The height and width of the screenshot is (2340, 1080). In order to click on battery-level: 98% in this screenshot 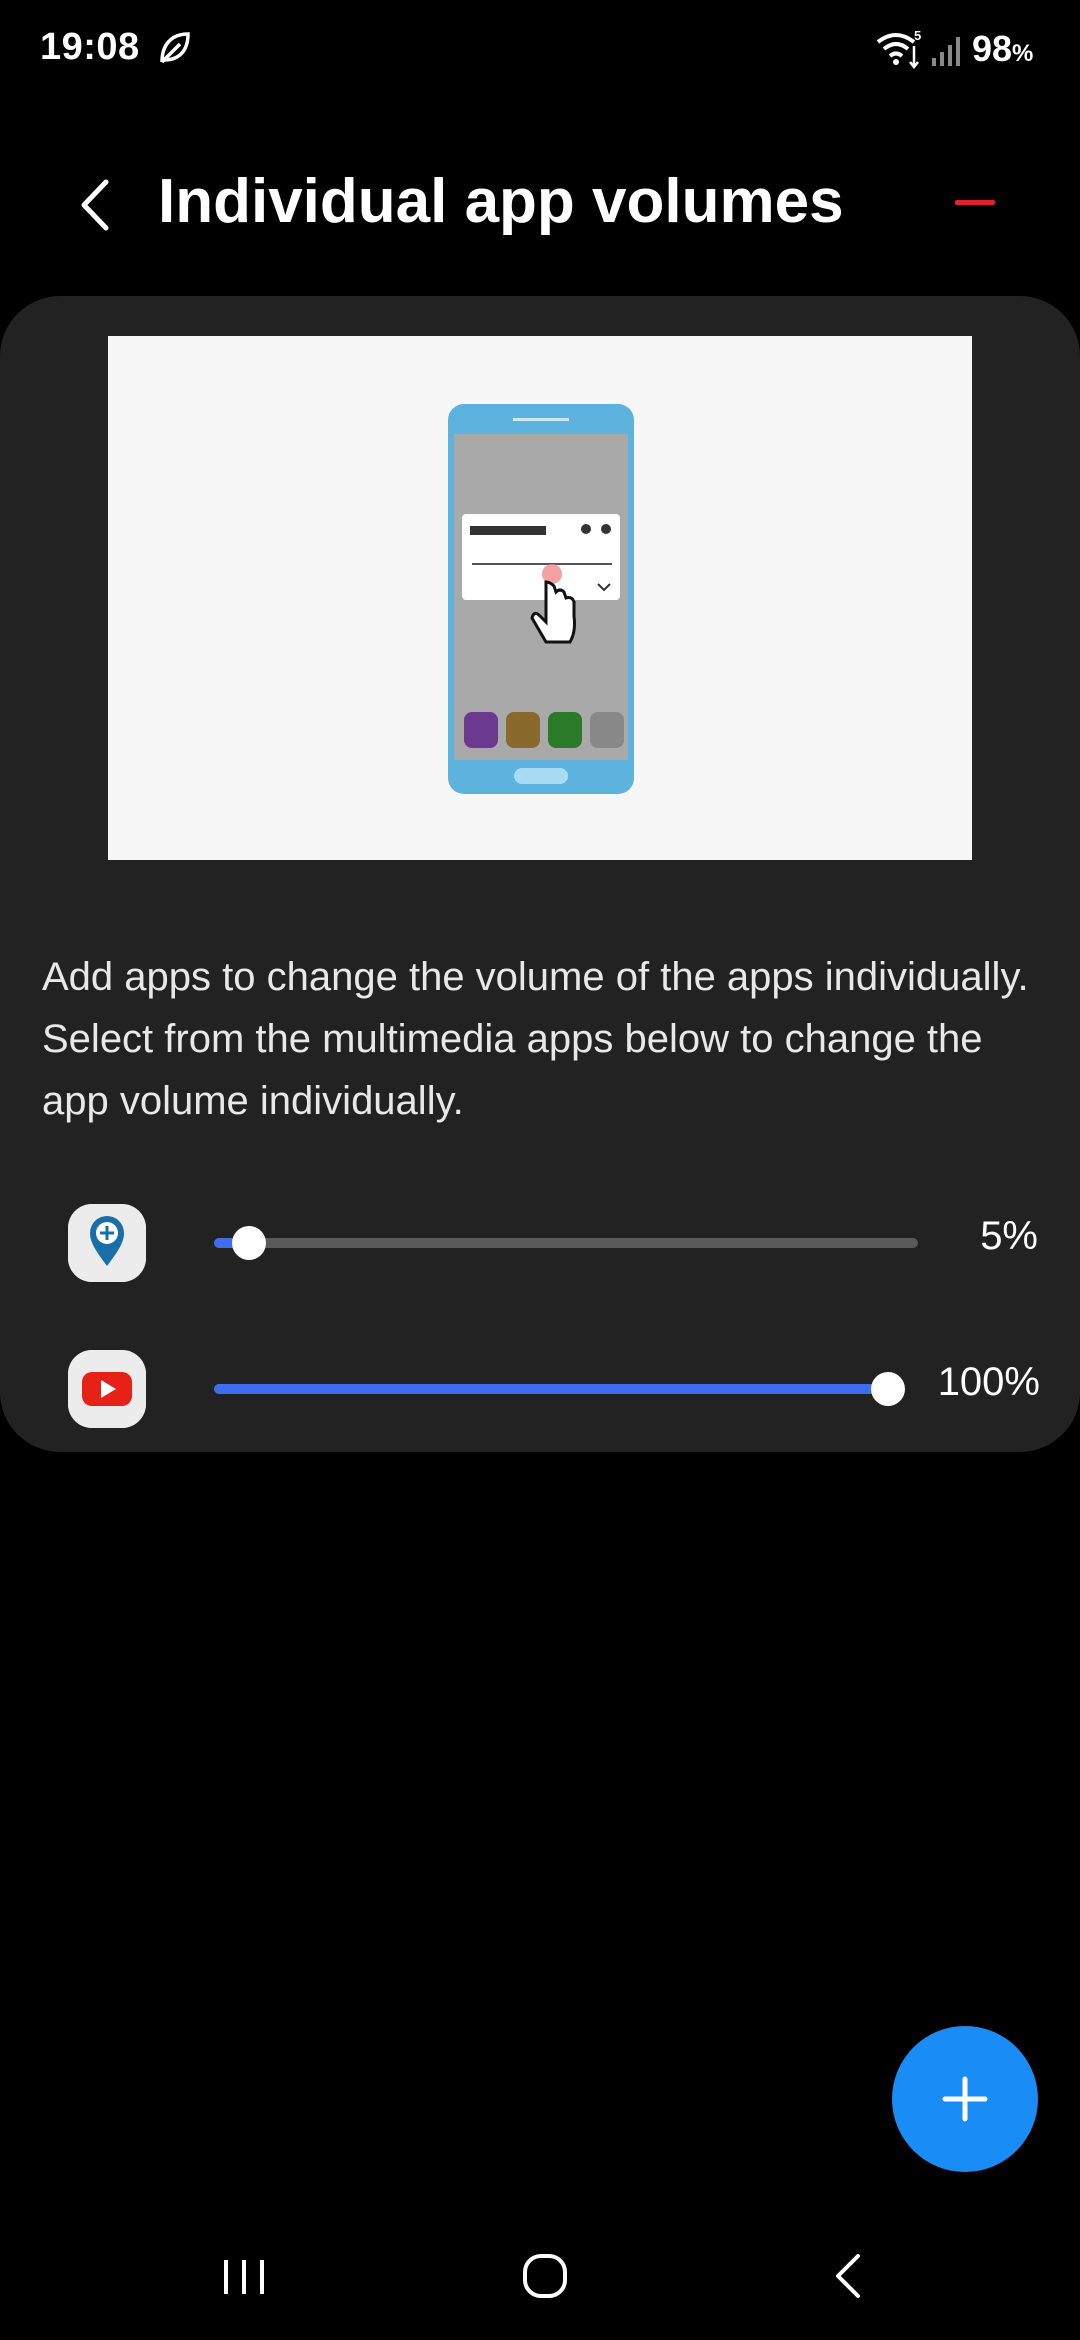, I will do `click(1003, 48)`.